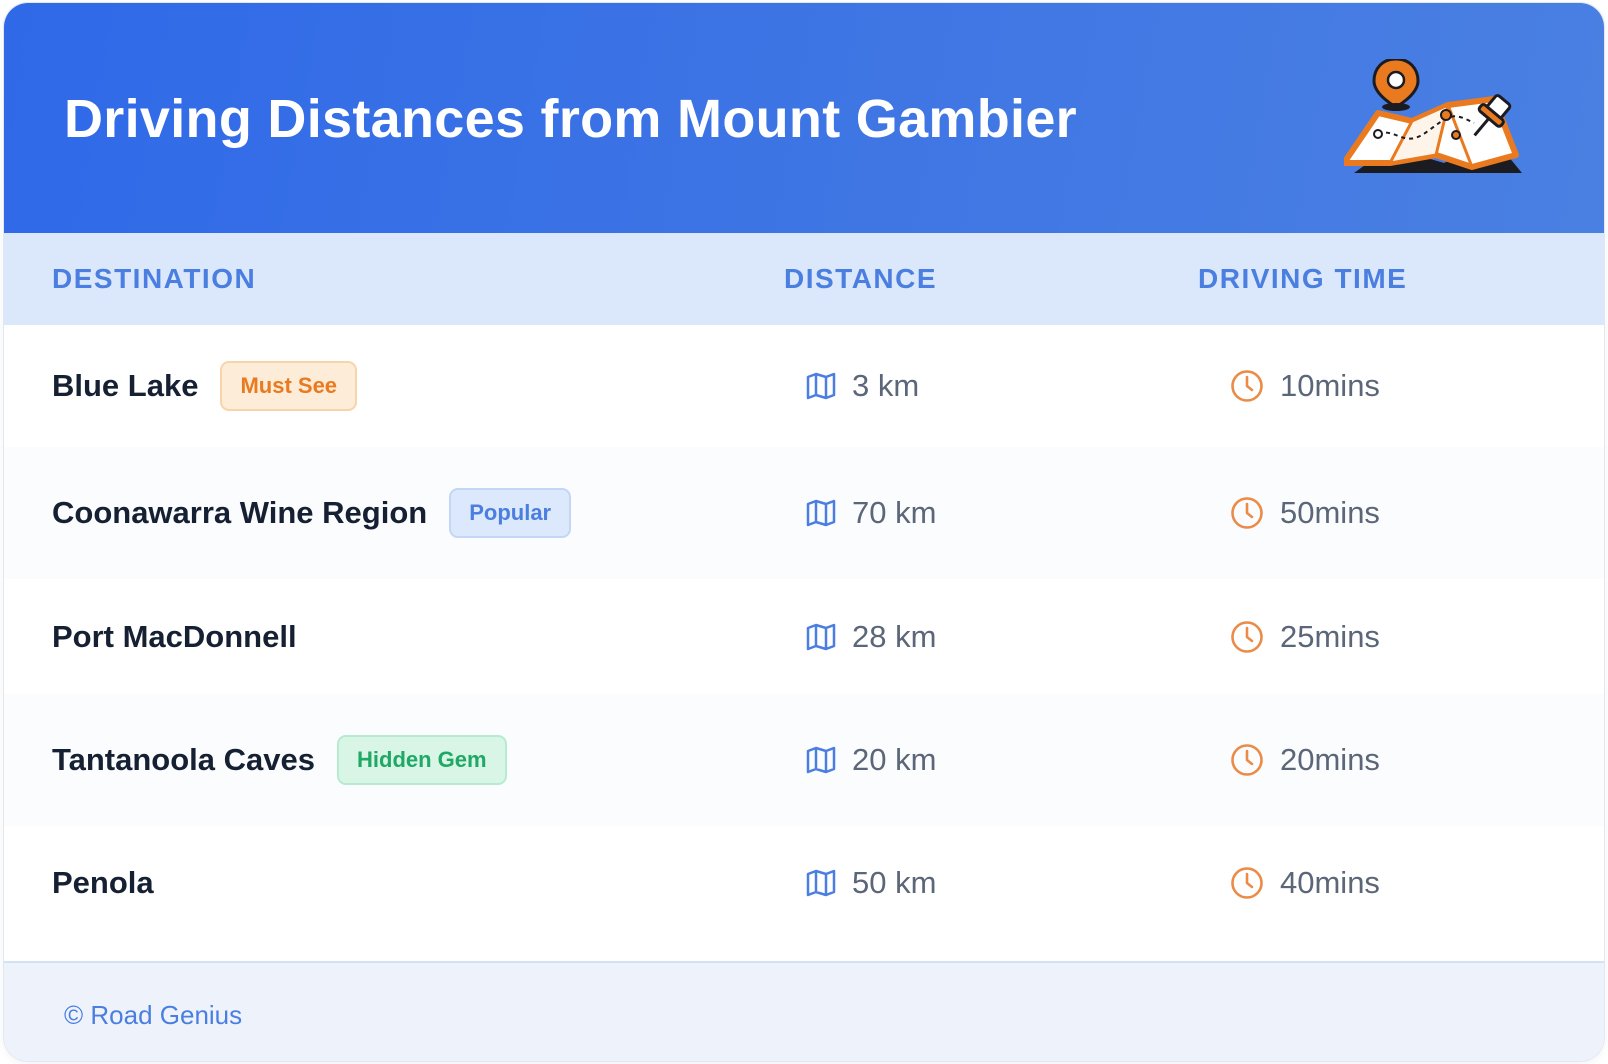 The image size is (1608, 1064). What do you see at coordinates (804, 637) in the screenshot?
I see `table-row: Port MacDonnell 28 km 25mins` at bounding box center [804, 637].